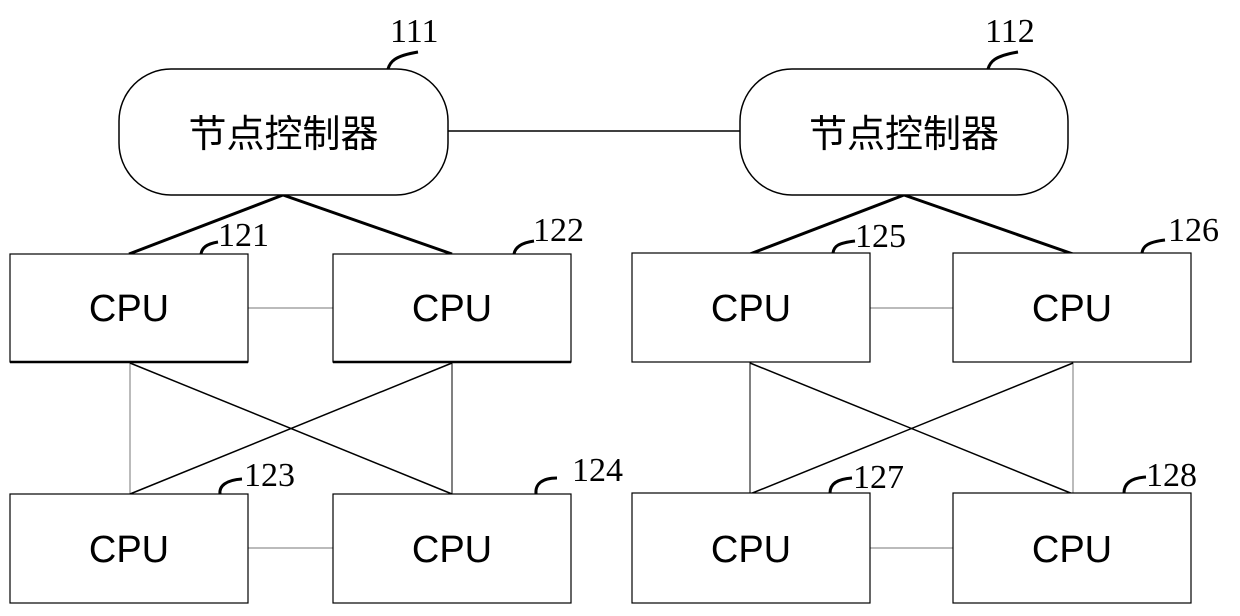 This screenshot has height=616, width=1240. Describe the element at coordinates (269, 475) in the screenshot. I see `ref-number: 123` at that location.